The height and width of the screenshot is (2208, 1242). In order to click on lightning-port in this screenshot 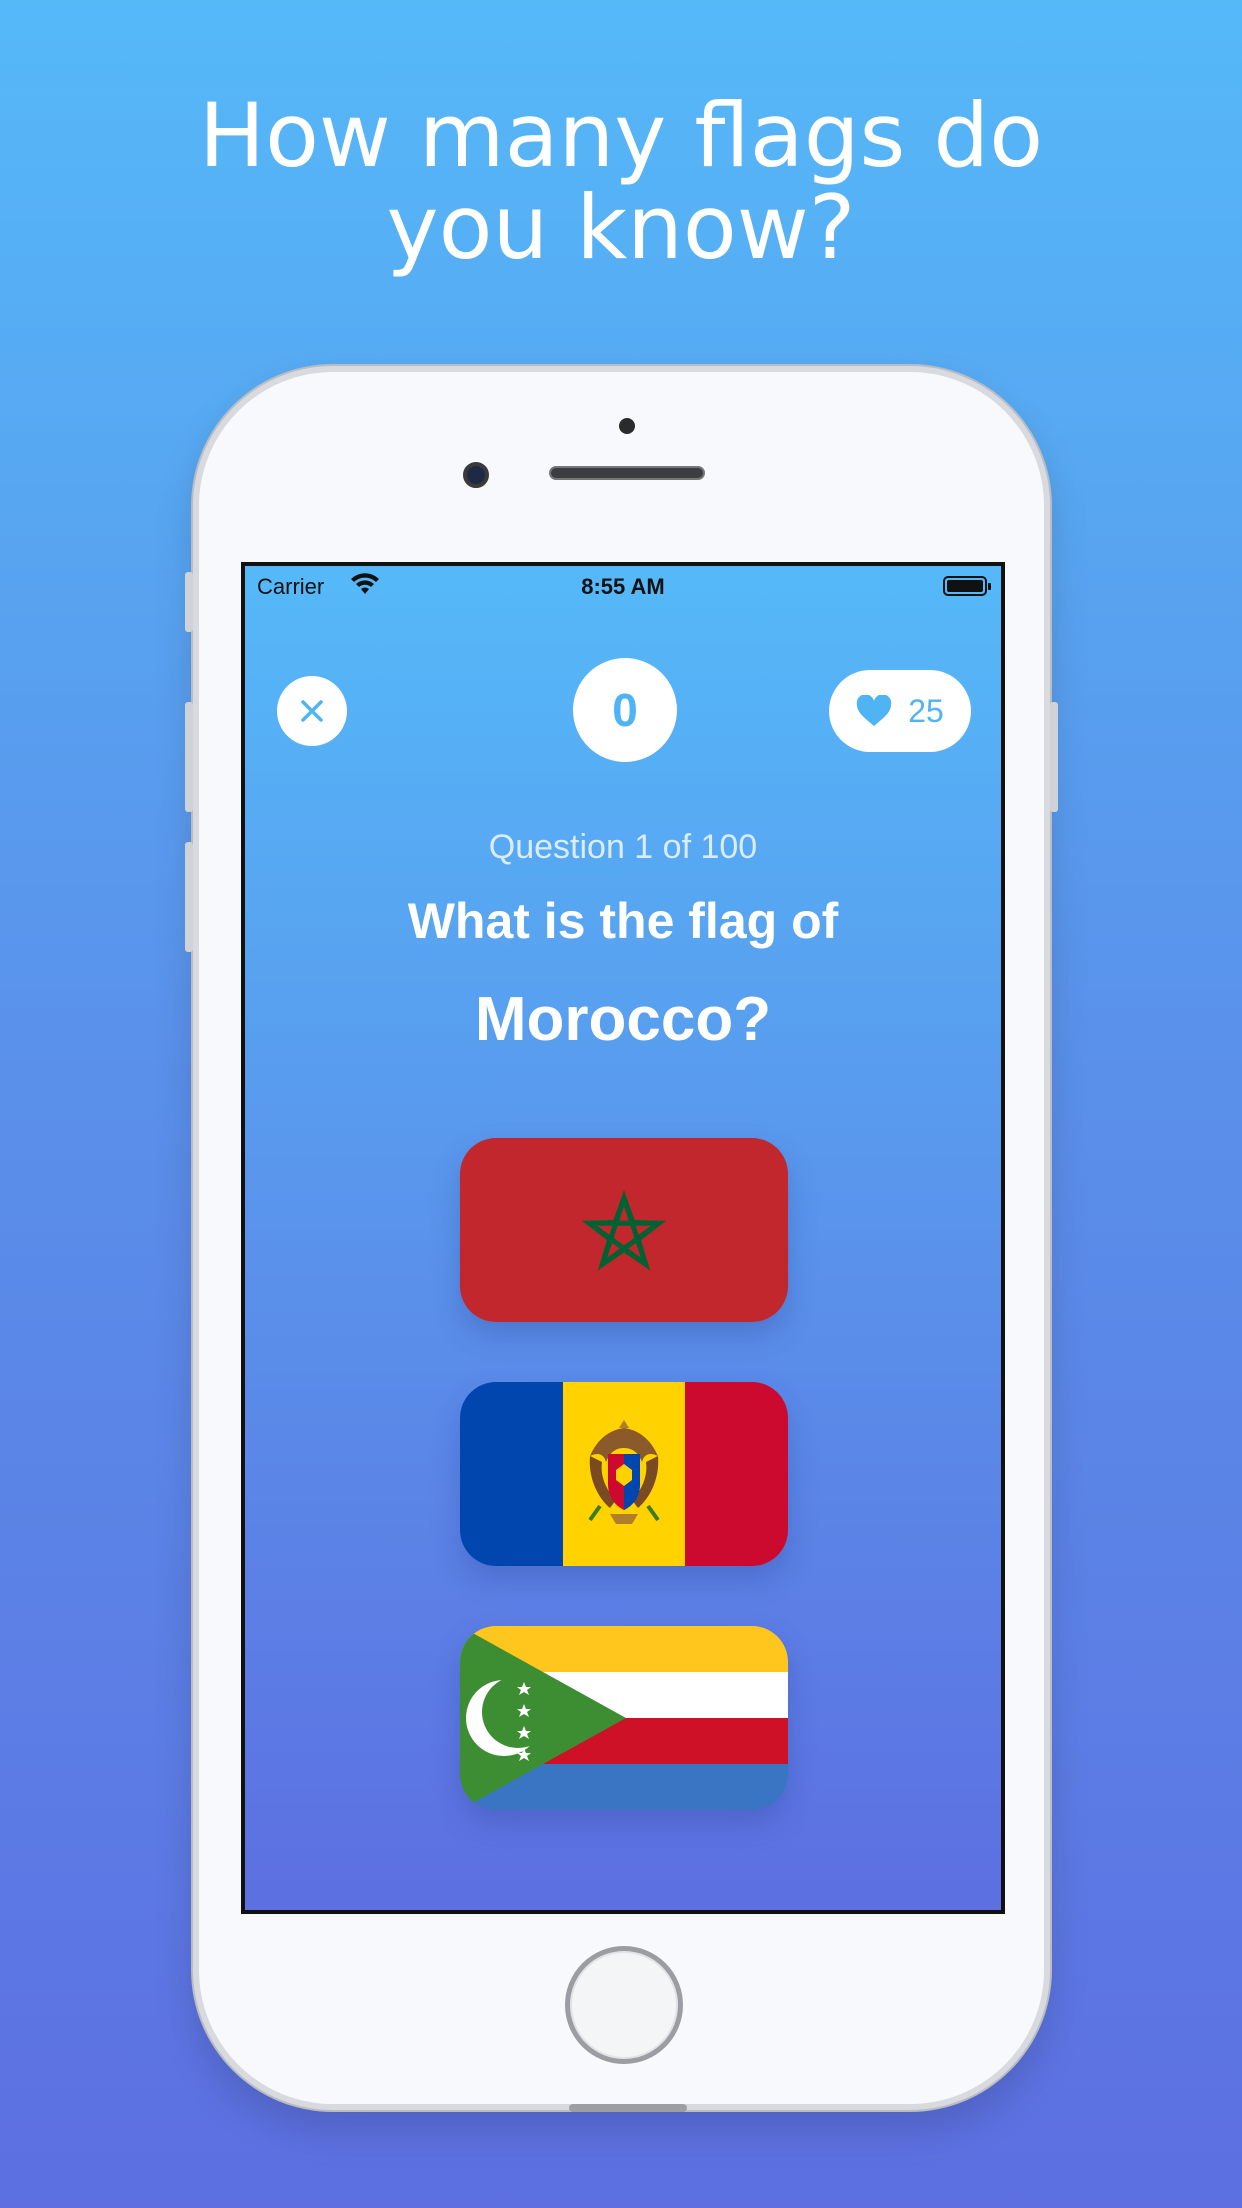, I will do `click(628, 2108)`.